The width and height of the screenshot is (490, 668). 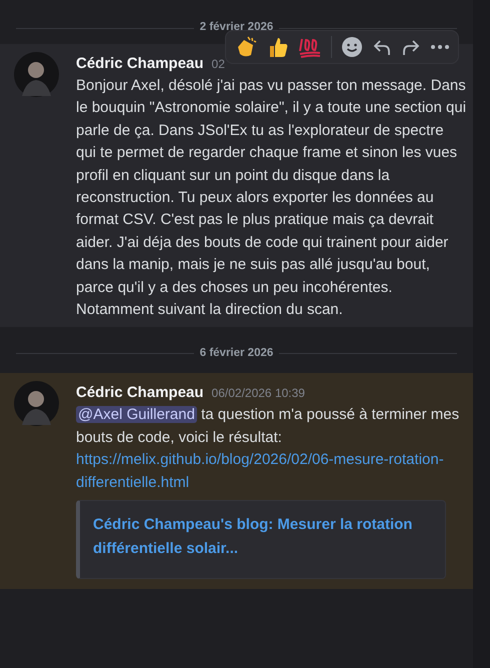 What do you see at coordinates (258, 393) in the screenshot?
I see `timestamp: 06/02/2026 10:39` at bounding box center [258, 393].